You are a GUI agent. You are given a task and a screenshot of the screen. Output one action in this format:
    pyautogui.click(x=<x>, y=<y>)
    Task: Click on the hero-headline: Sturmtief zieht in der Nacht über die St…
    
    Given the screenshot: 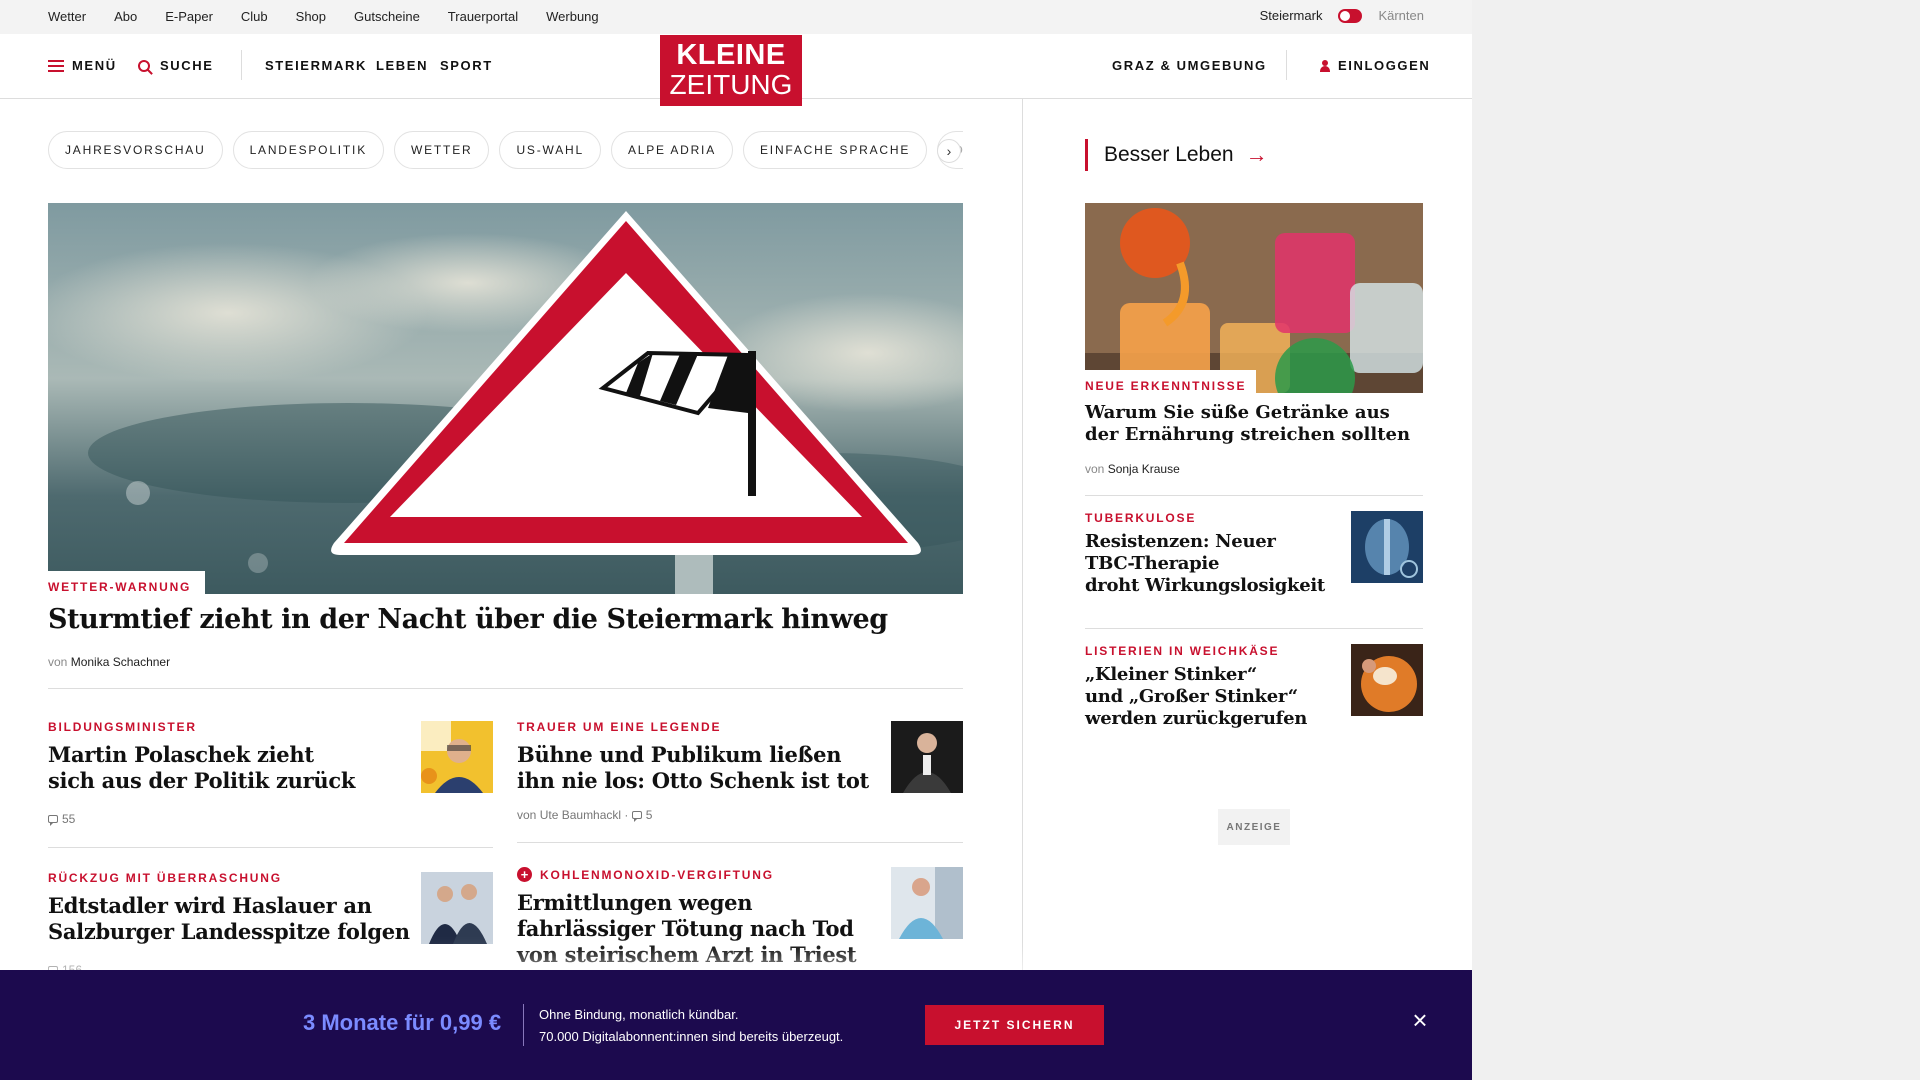 What is the action you would take?
    pyautogui.click(x=468, y=619)
    